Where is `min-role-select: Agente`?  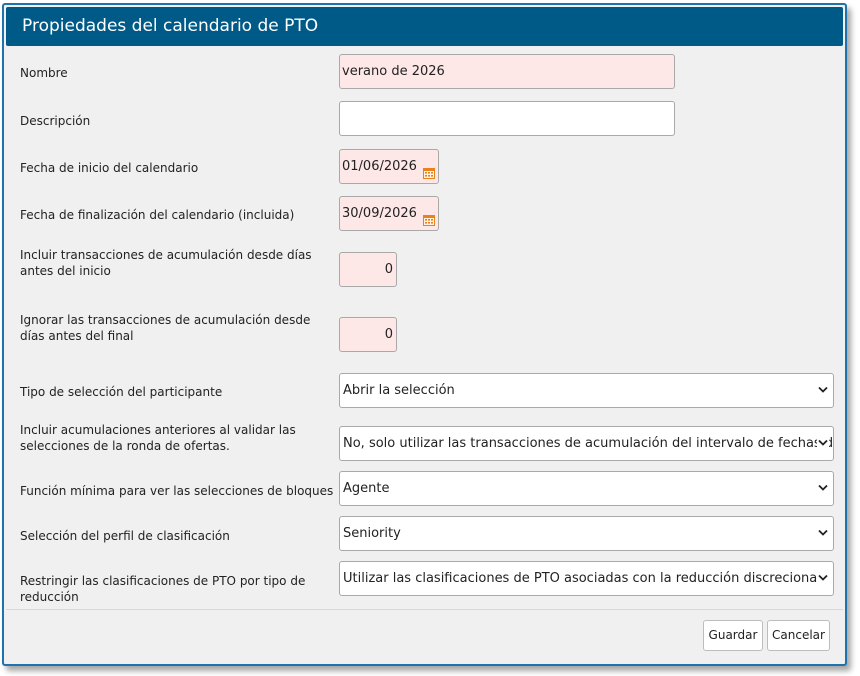
min-role-select: Agente is located at coordinates (586, 488).